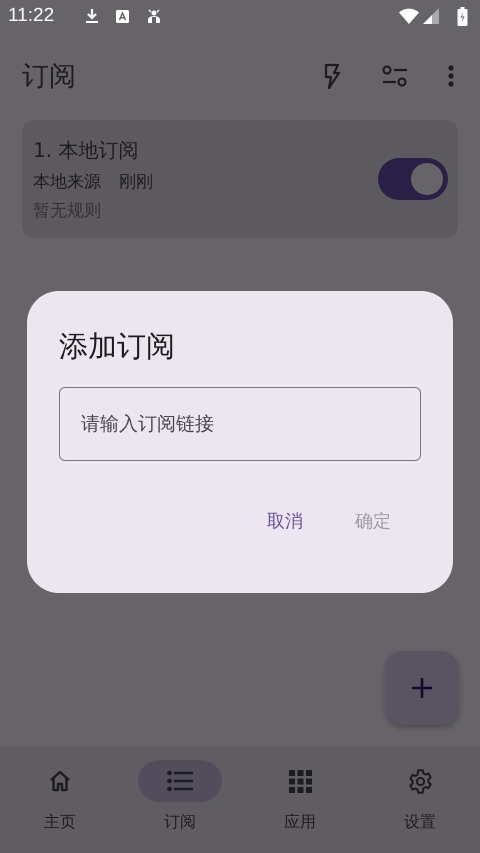  Describe the element at coordinates (240, 424) in the screenshot. I see `url-input-field: 请输入订阅链接` at that location.